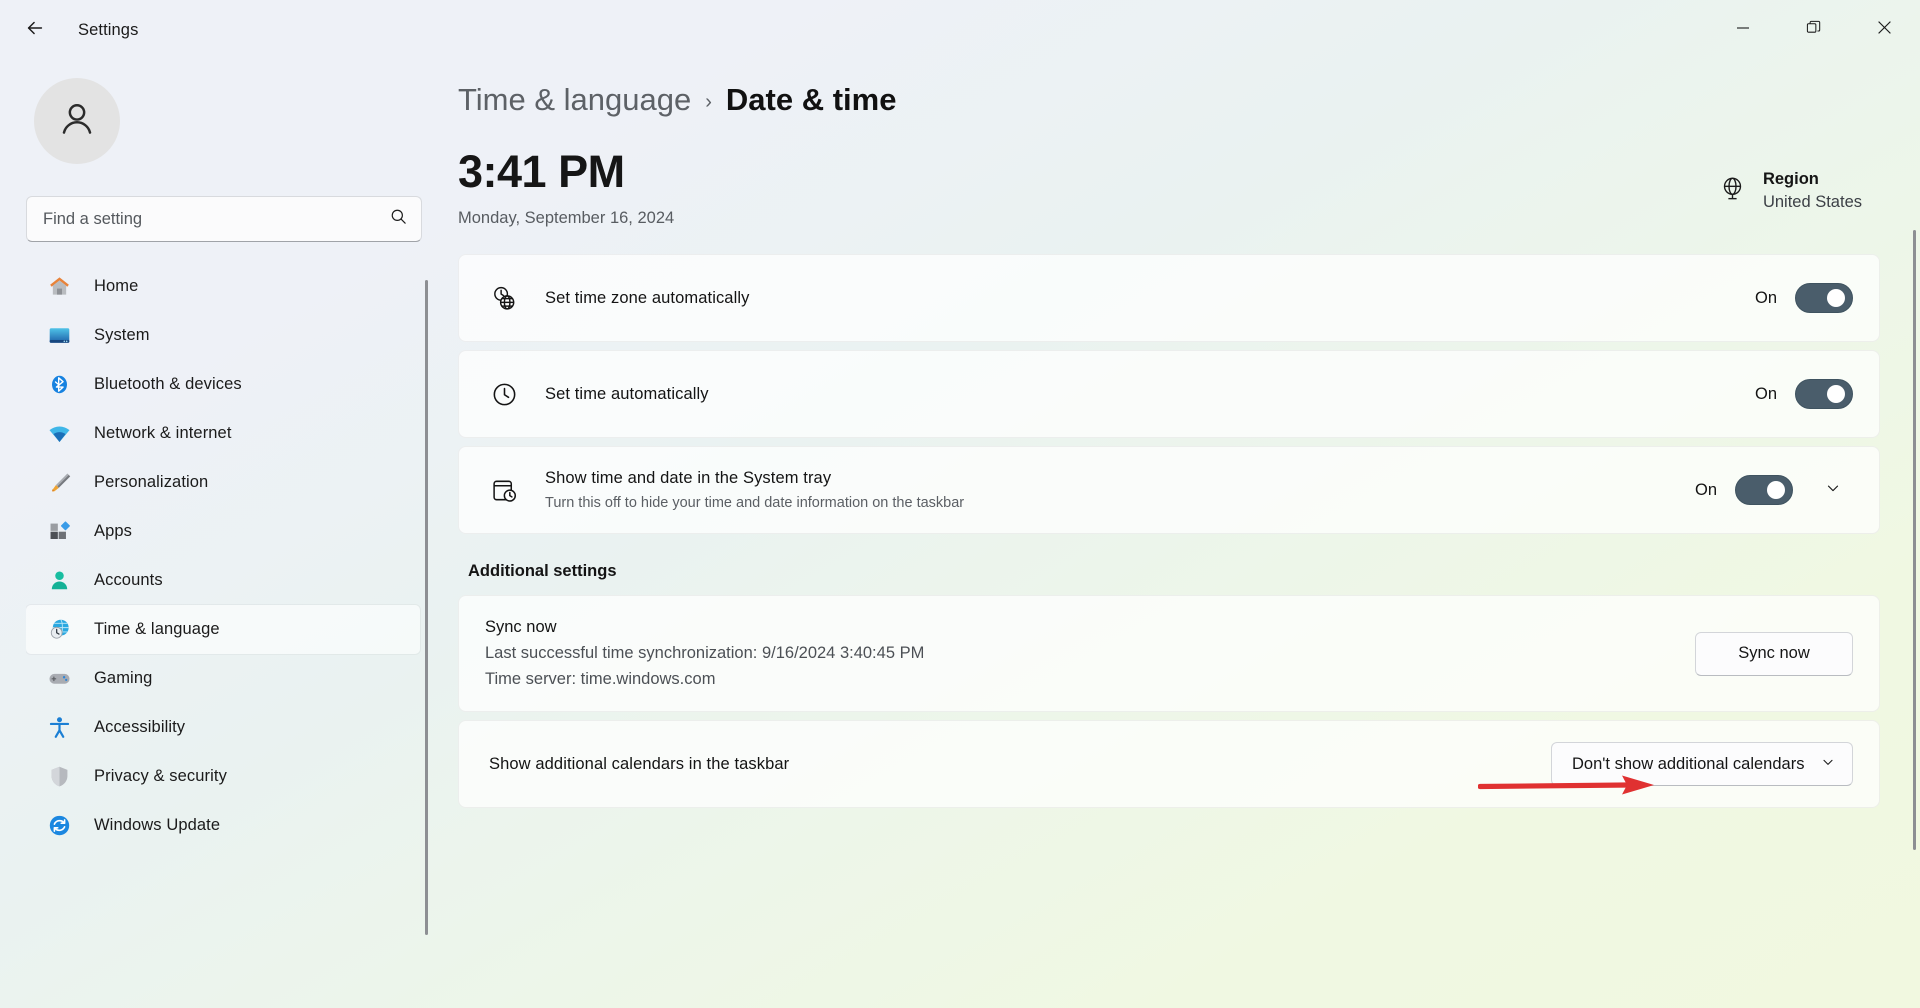  What do you see at coordinates (1732, 191) in the screenshot?
I see `globe-icon` at bounding box center [1732, 191].